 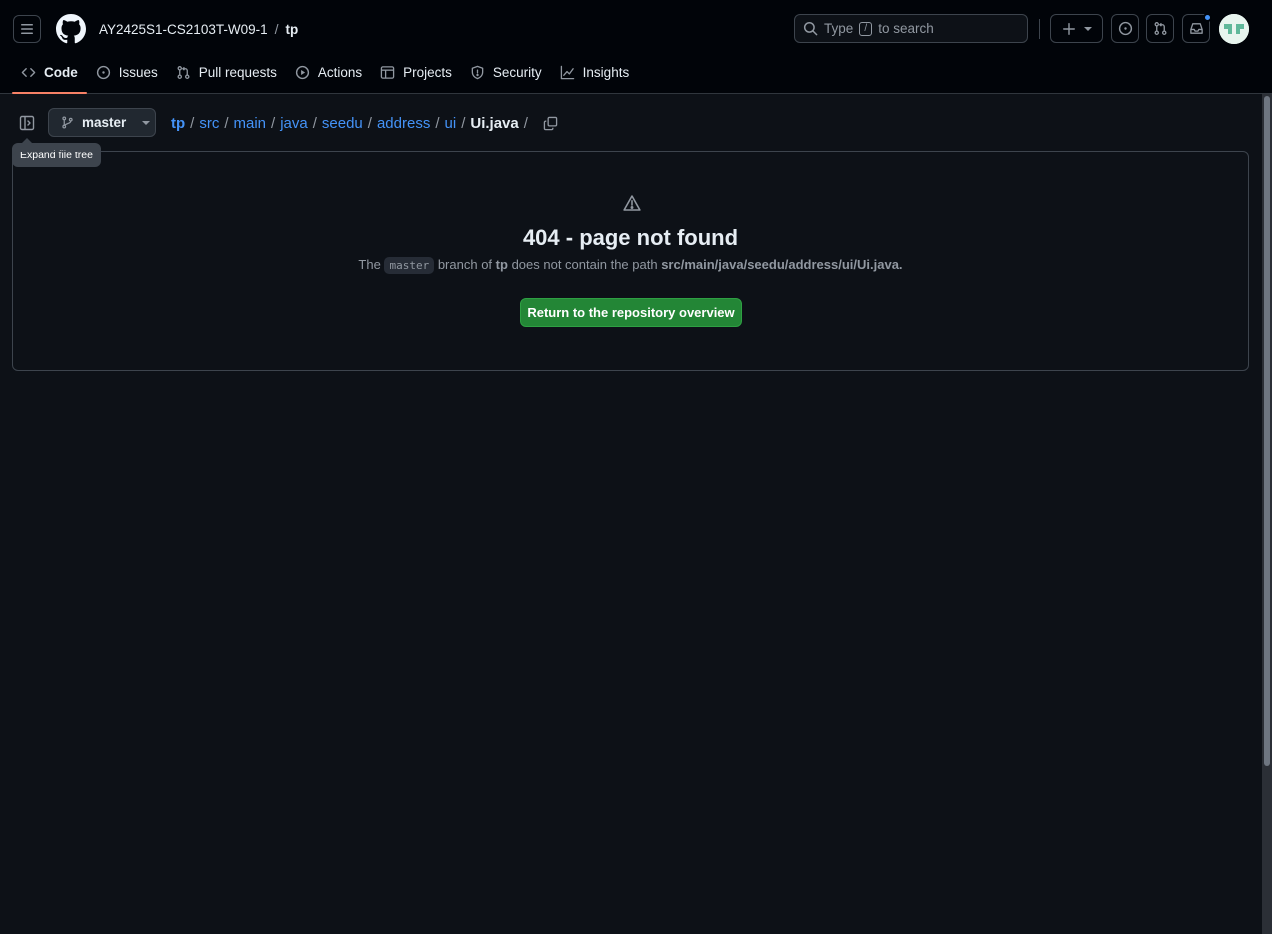 I want to click on copy-icon, so click(x=550, y=123).